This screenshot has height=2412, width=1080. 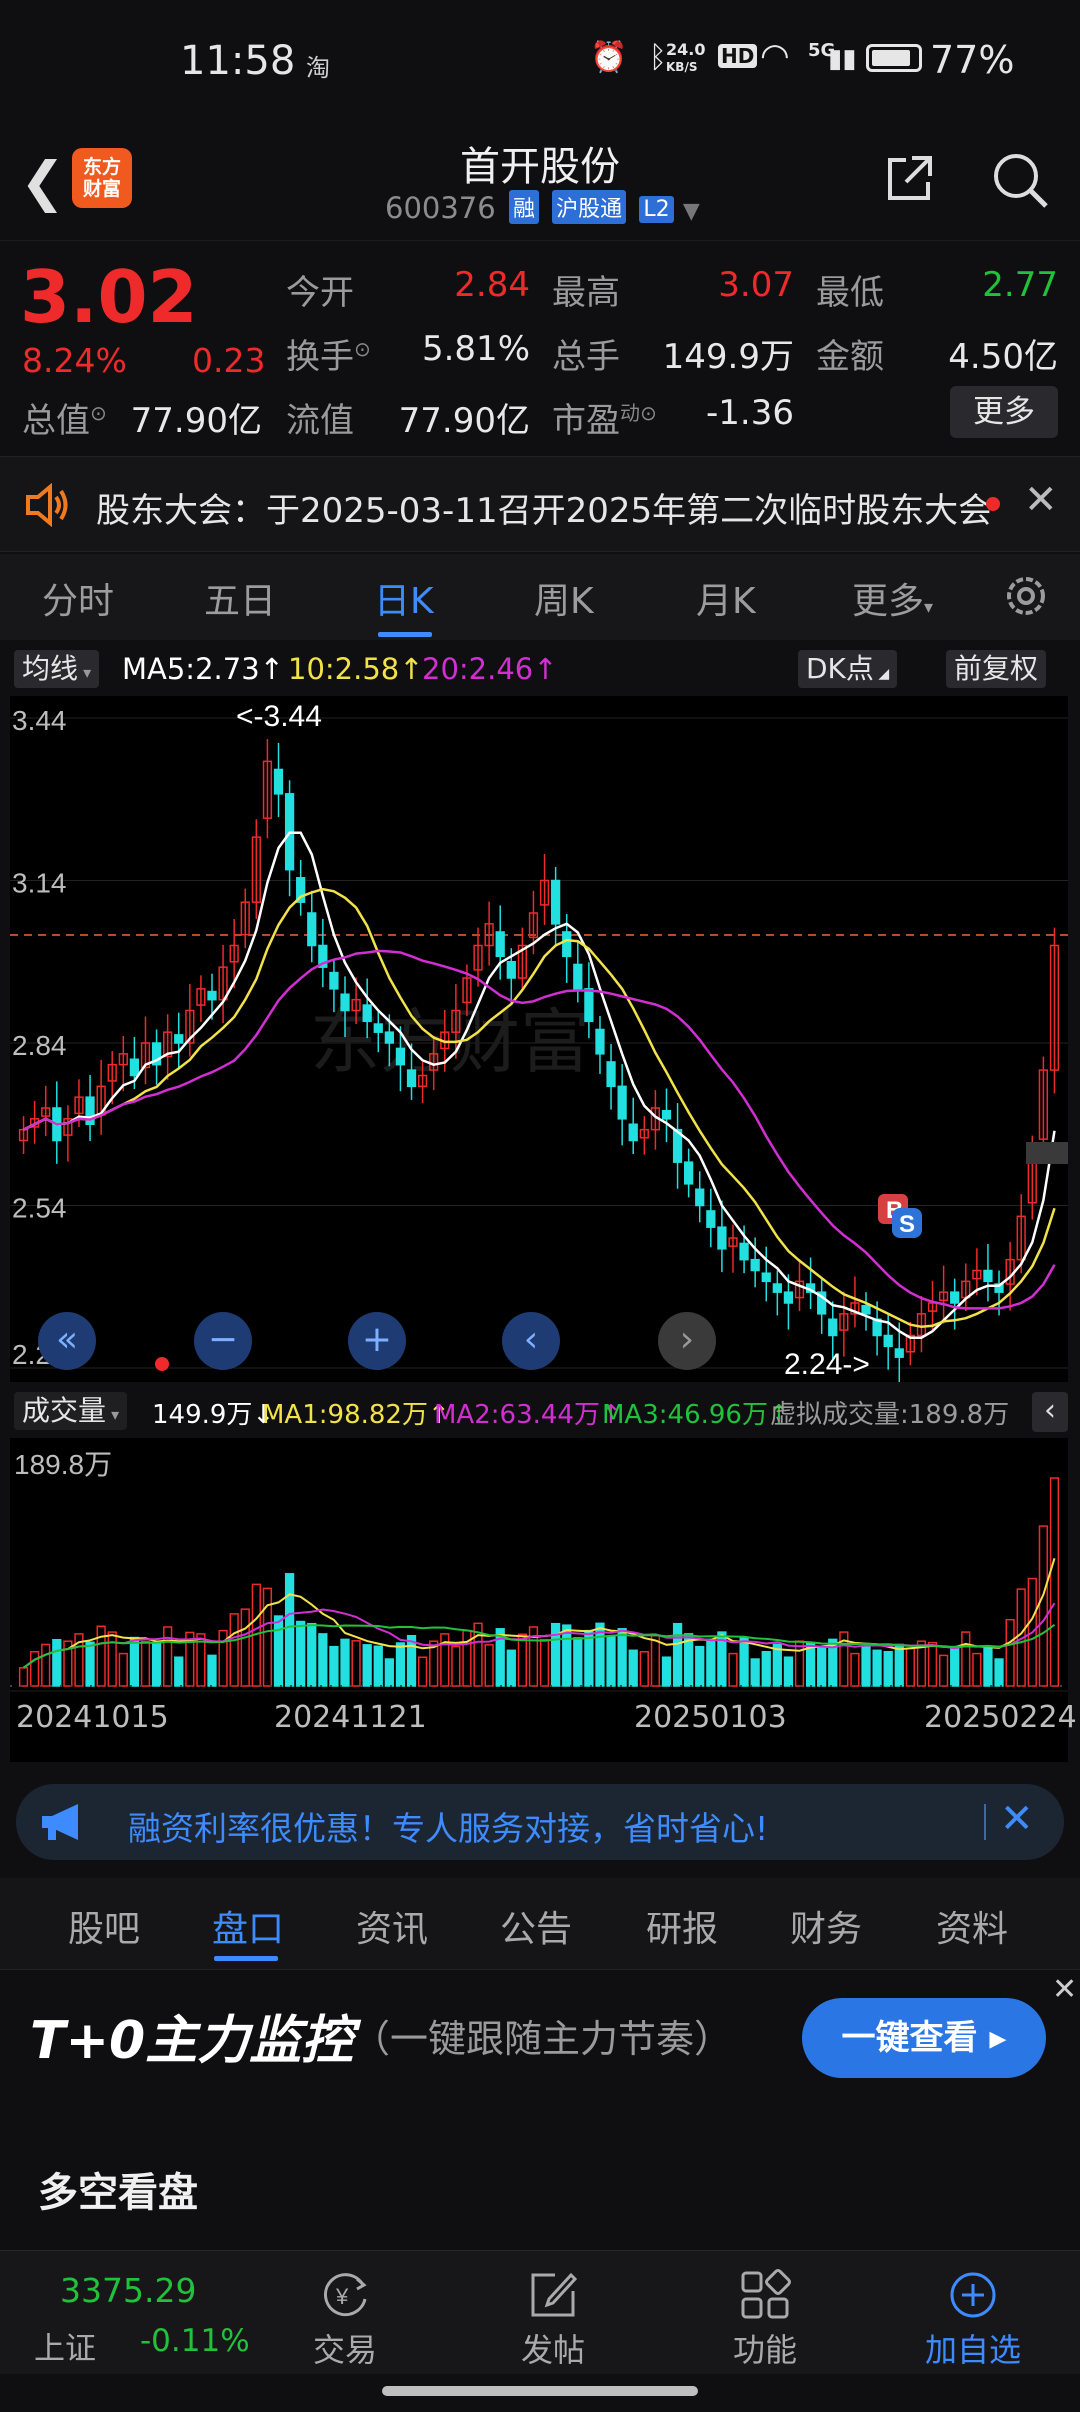 What do you see at coordinates (475, 349) in the screenshot?
I see `turnover-value: 5.81%` at bounding box center [475, 349].